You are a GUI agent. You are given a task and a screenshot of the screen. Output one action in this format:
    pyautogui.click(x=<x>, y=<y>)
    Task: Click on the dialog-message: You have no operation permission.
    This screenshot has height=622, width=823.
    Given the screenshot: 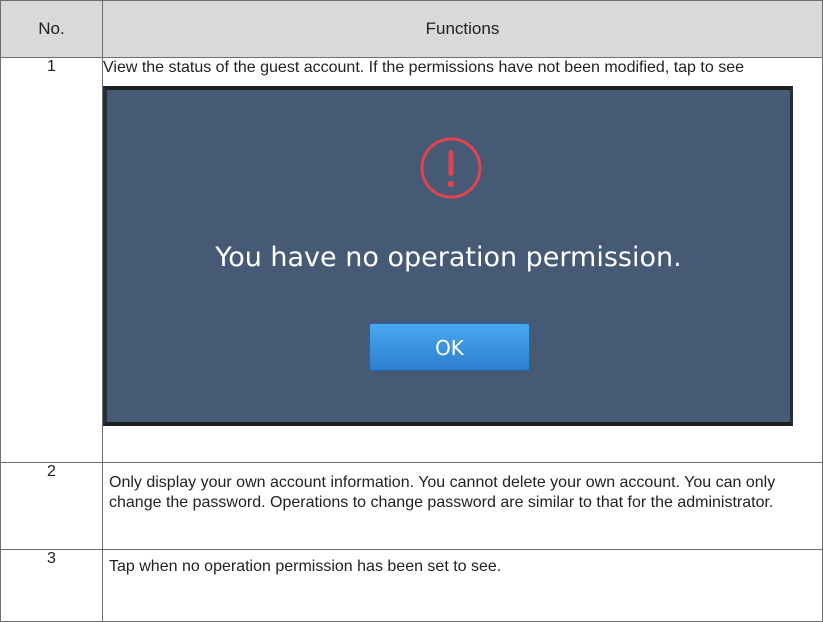 What is the action you would take?
    pyautogui.click(x=448, y=257)
    